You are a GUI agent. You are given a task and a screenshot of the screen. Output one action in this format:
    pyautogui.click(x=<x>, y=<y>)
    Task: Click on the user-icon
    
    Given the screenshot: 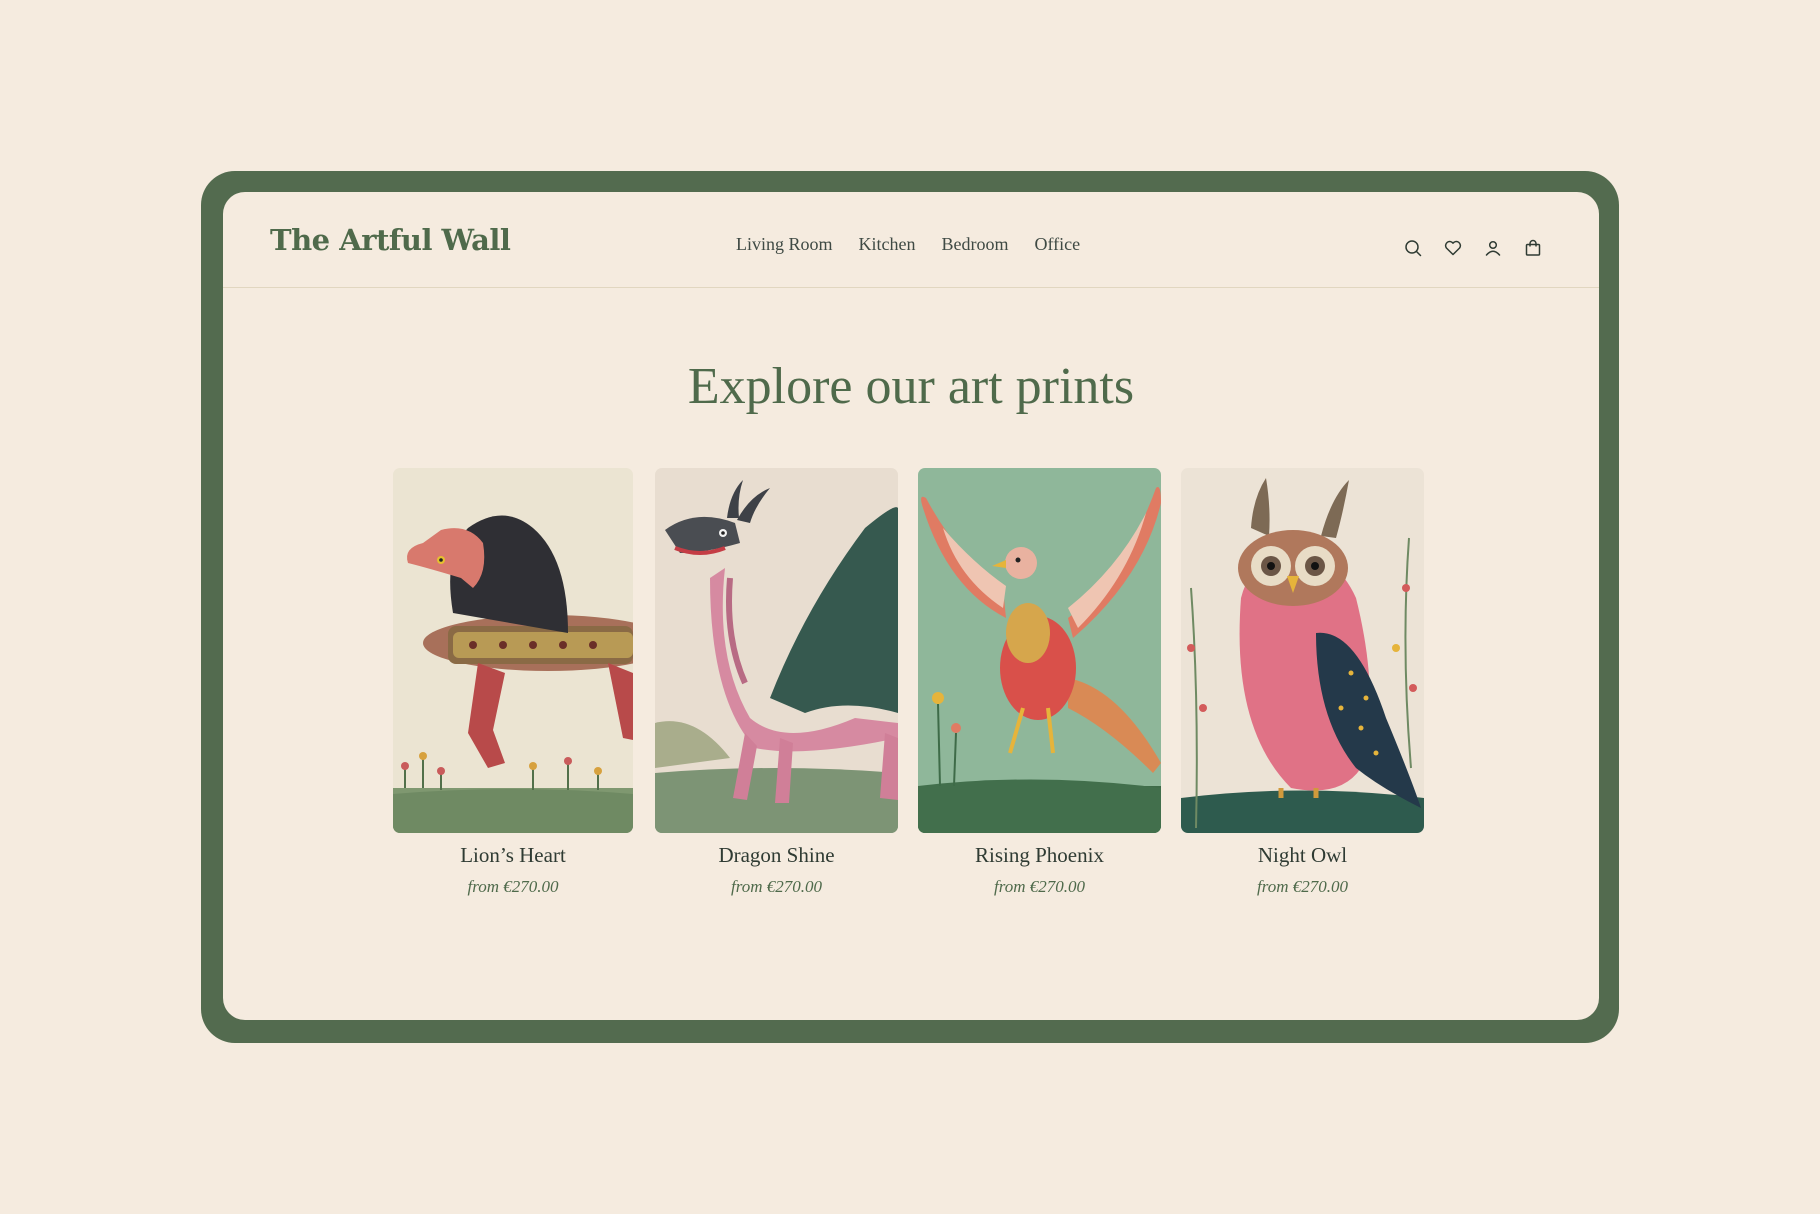 What is the action you would take?
    pyautogui.click(x=1493, y=248)
    